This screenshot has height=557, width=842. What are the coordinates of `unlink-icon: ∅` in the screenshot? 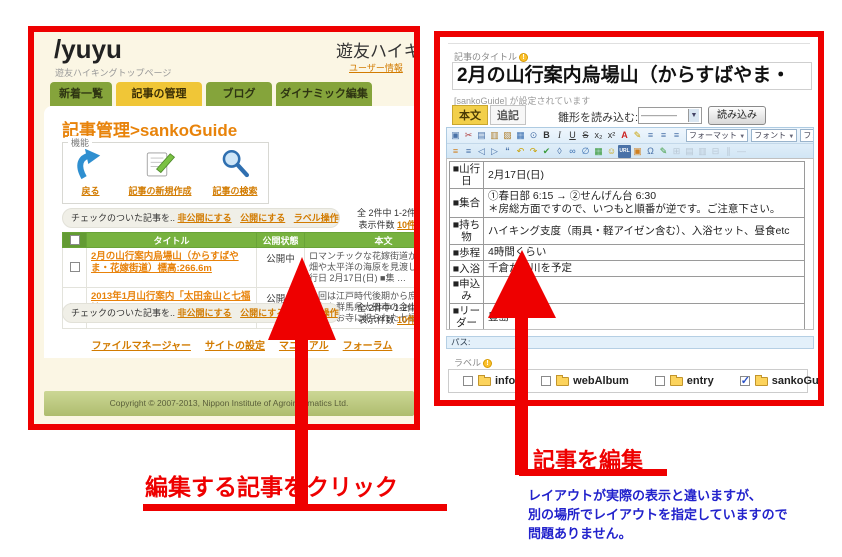 It's located at (585, 151).